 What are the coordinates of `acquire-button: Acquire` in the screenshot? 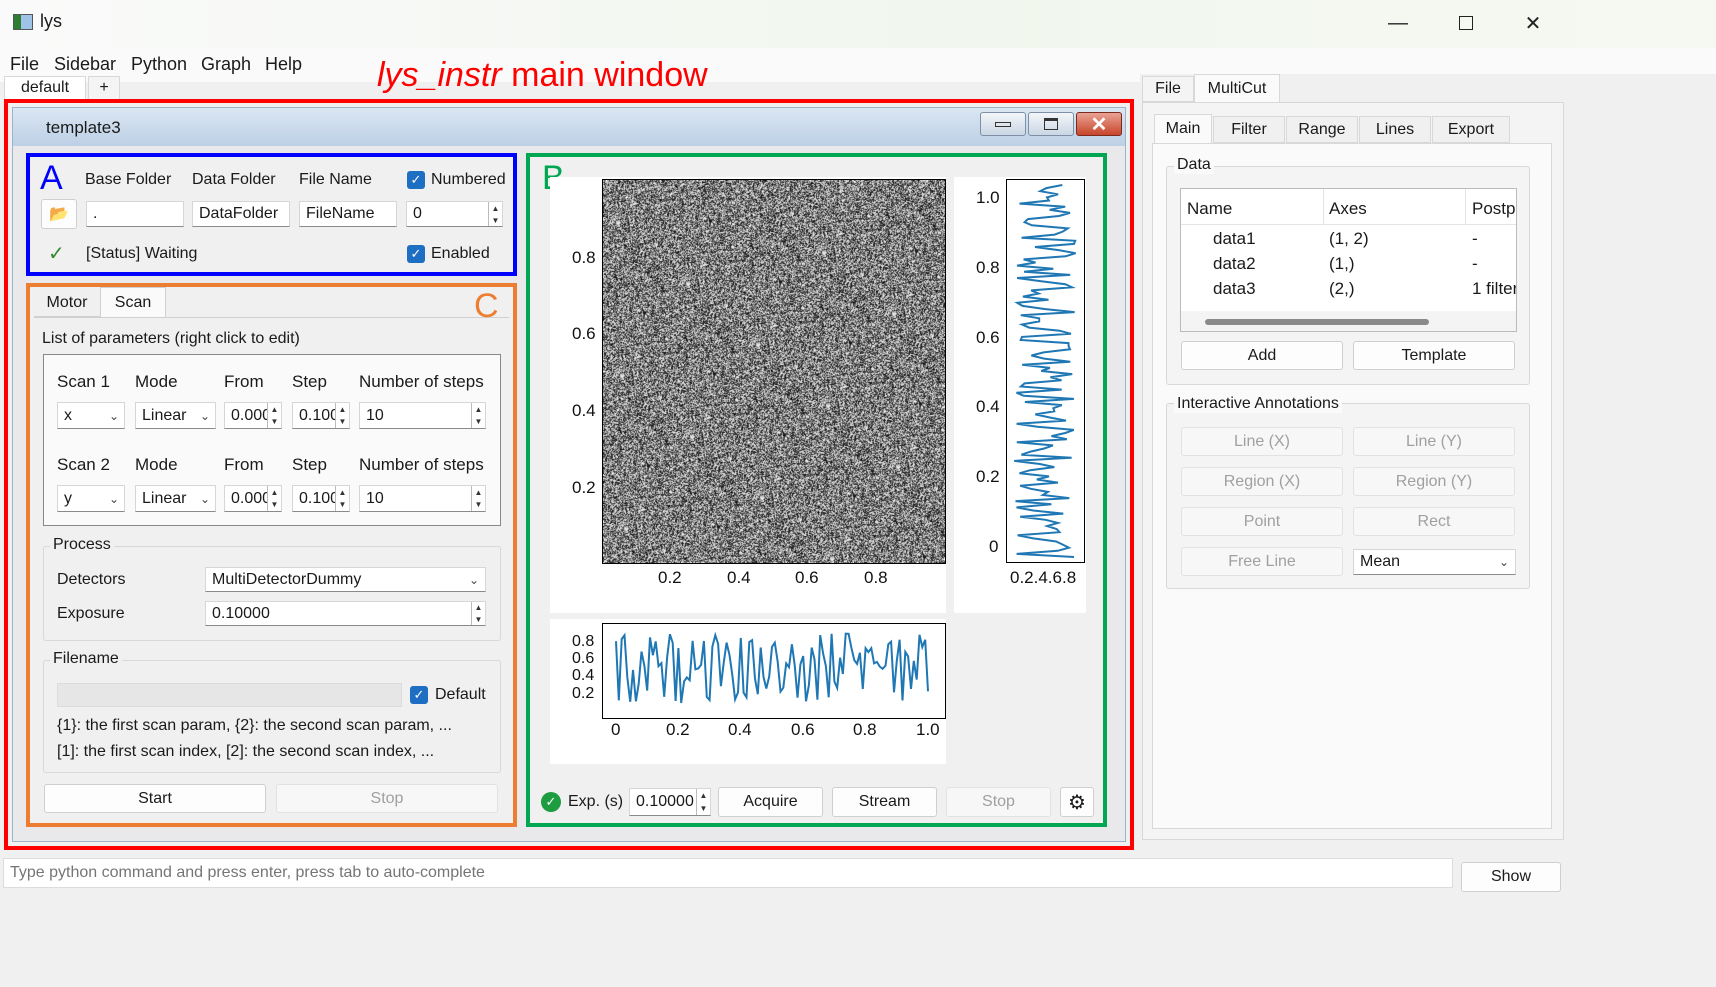 It's located at (770, 802).